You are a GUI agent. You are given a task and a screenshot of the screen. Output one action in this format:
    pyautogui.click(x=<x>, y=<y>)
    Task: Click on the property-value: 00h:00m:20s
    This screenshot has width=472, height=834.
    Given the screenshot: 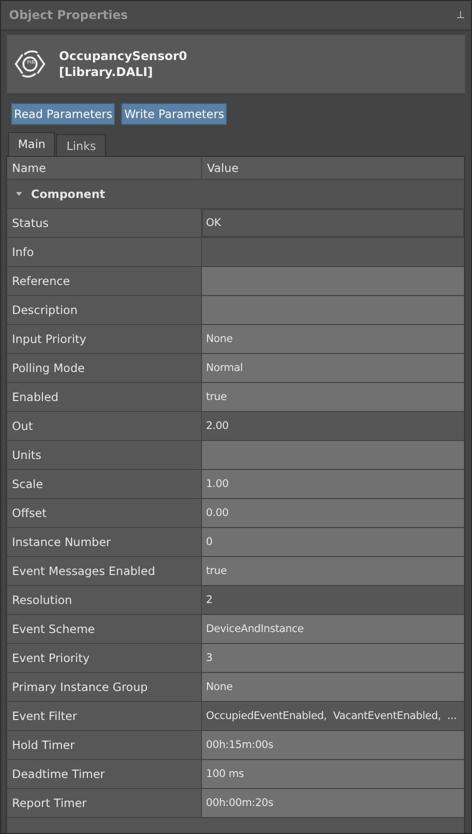 What is the action you would take?
    pyautogui.click(x=333, y=803)
    